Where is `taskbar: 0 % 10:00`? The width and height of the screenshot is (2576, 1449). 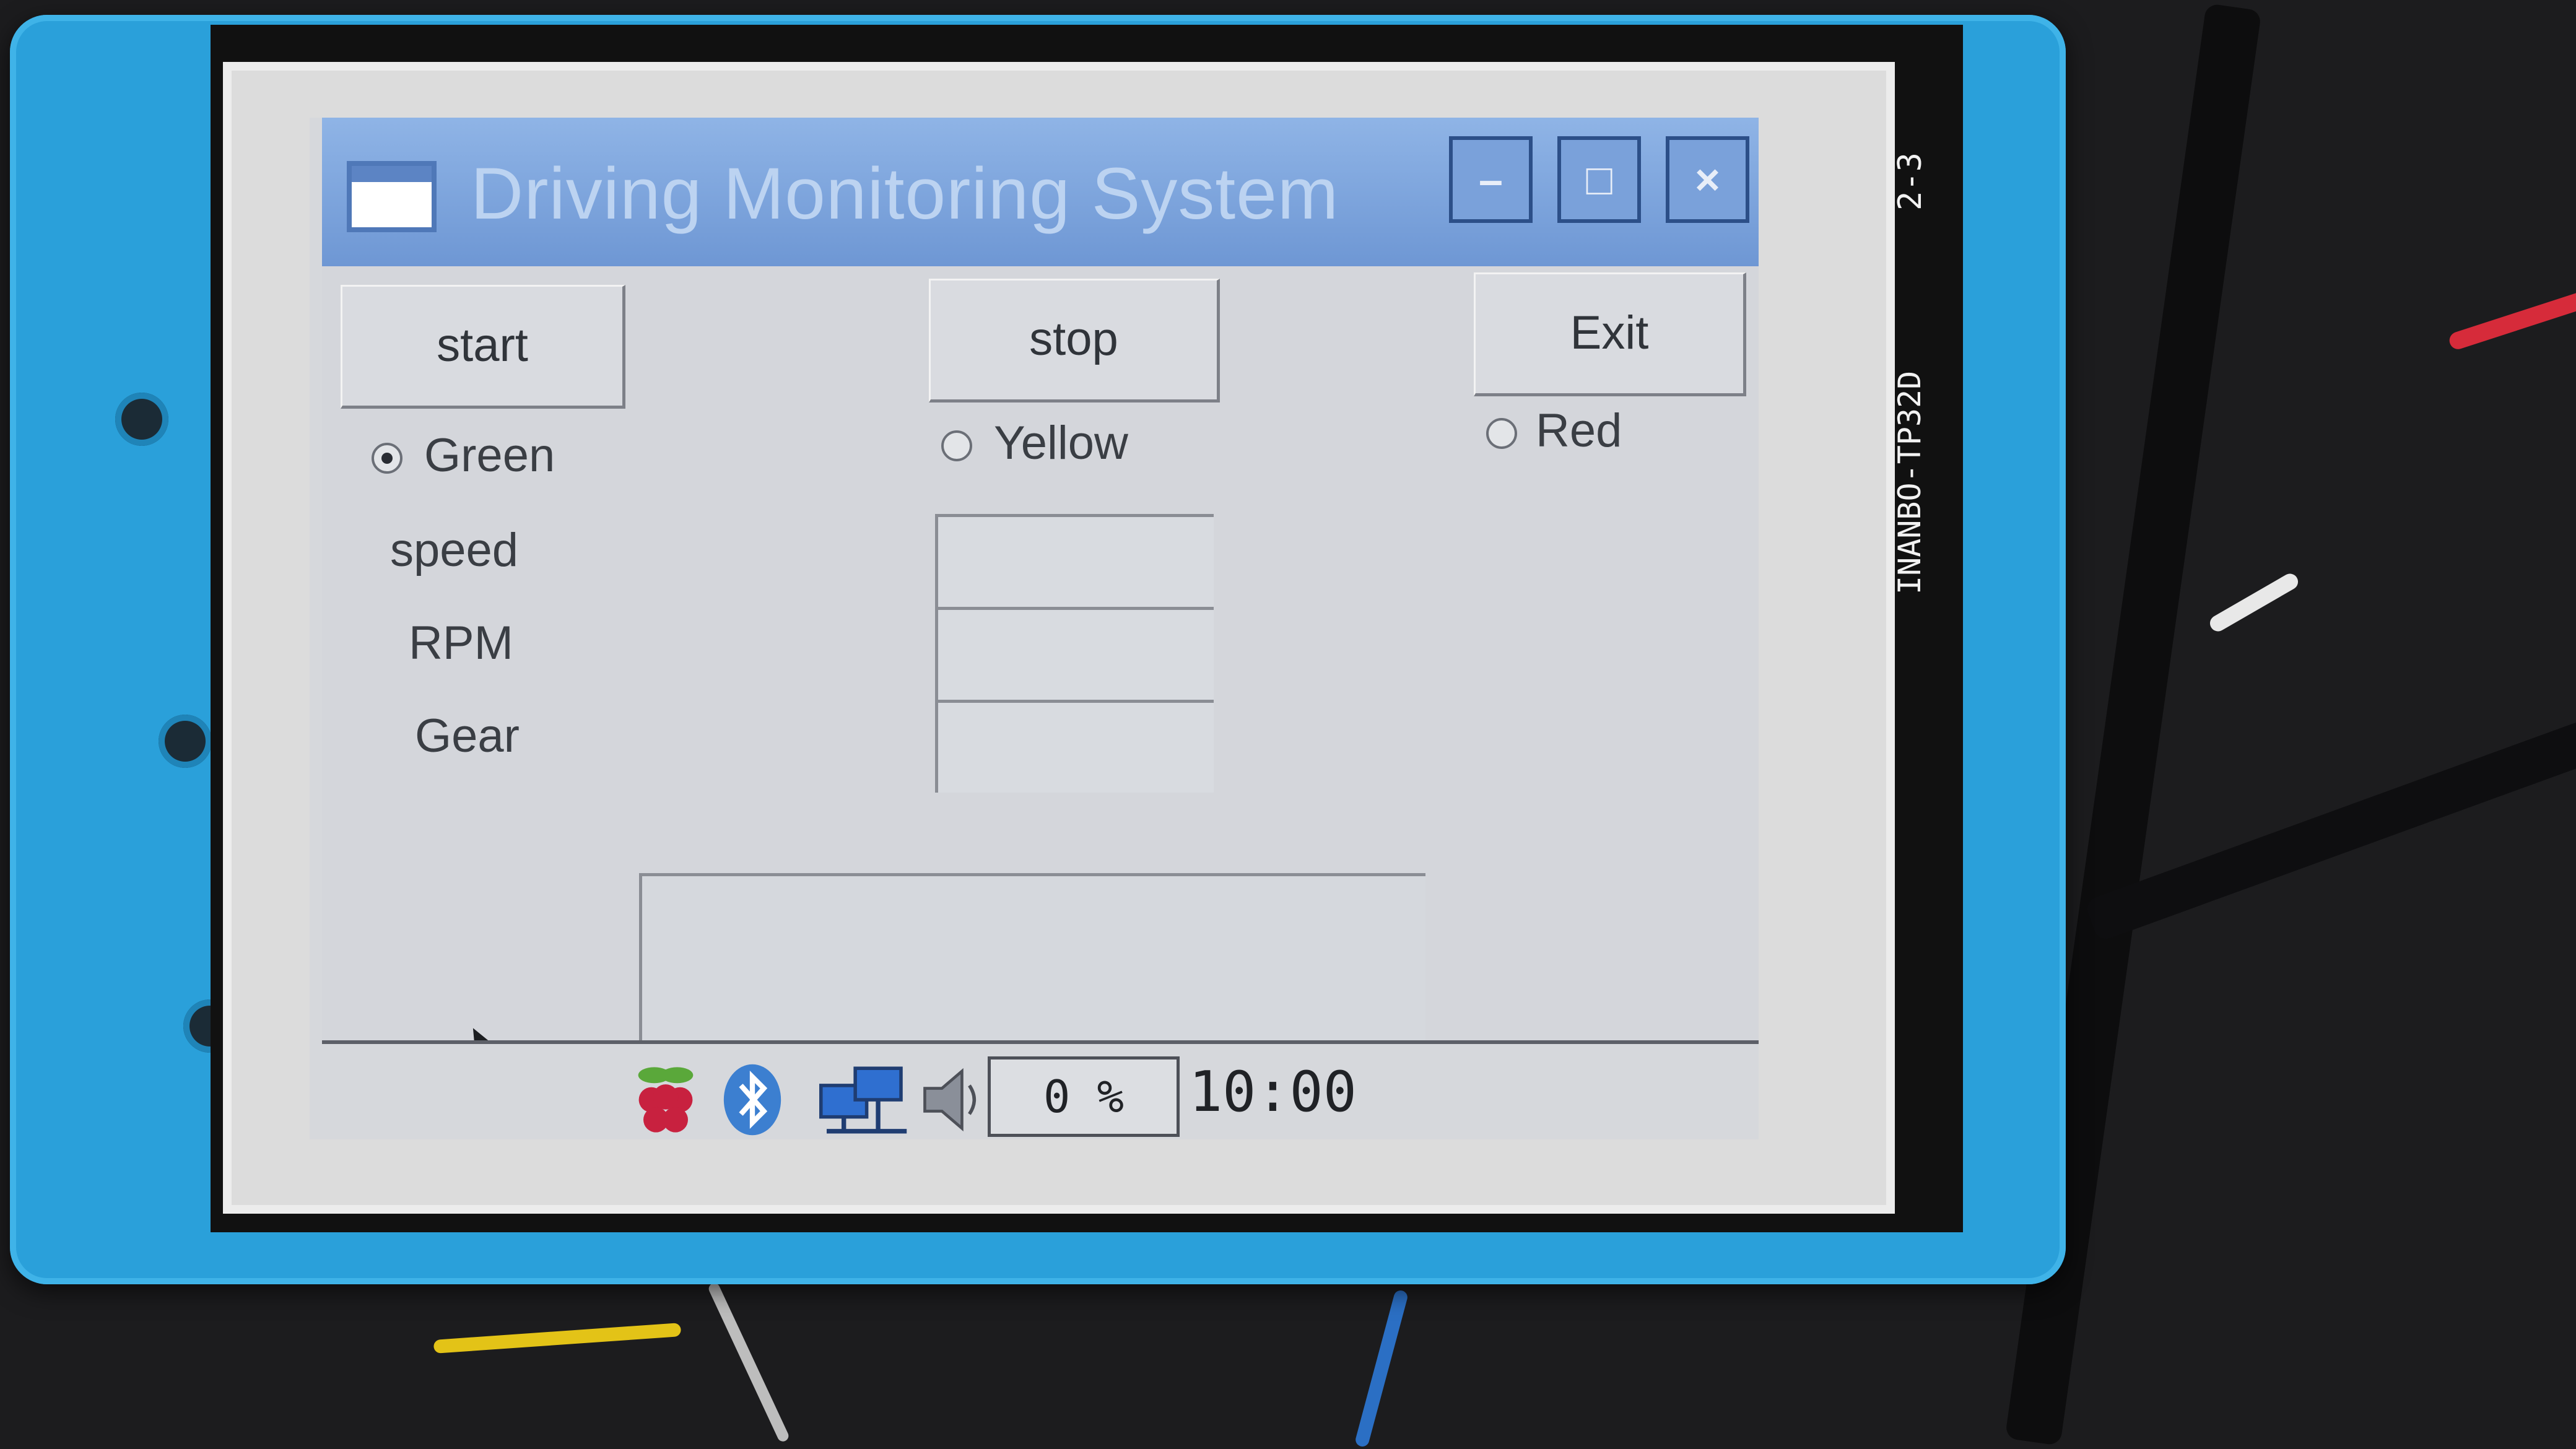 taskbar: 0 % 10:00 is located at coordinates (1040, 1089).